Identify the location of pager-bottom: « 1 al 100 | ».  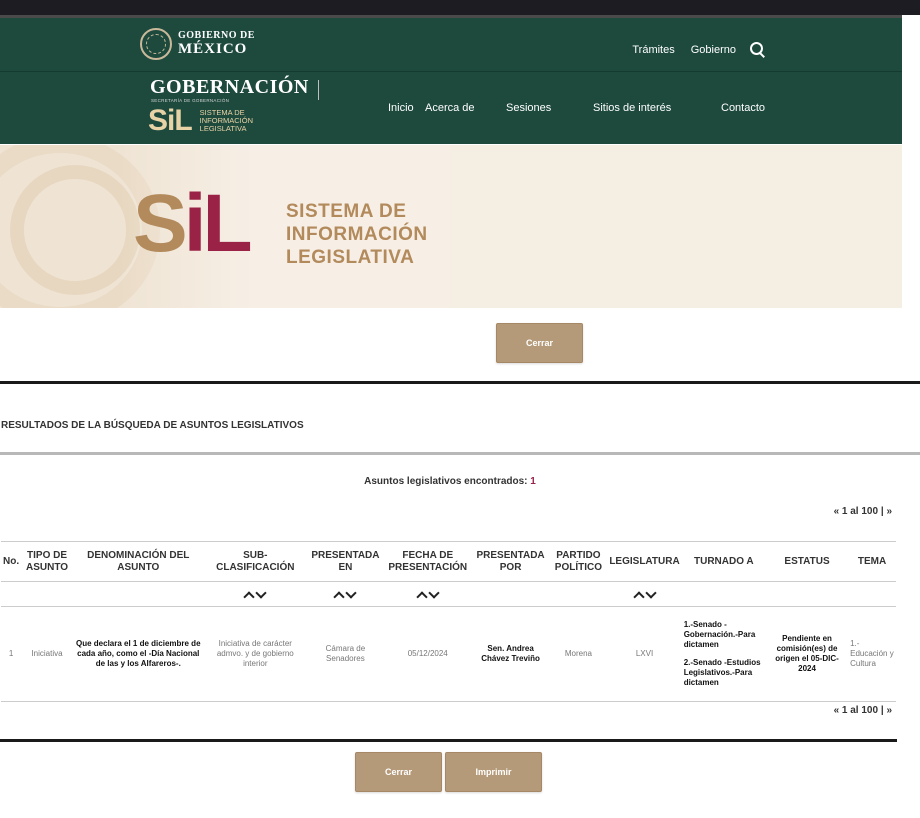
(863, 710).